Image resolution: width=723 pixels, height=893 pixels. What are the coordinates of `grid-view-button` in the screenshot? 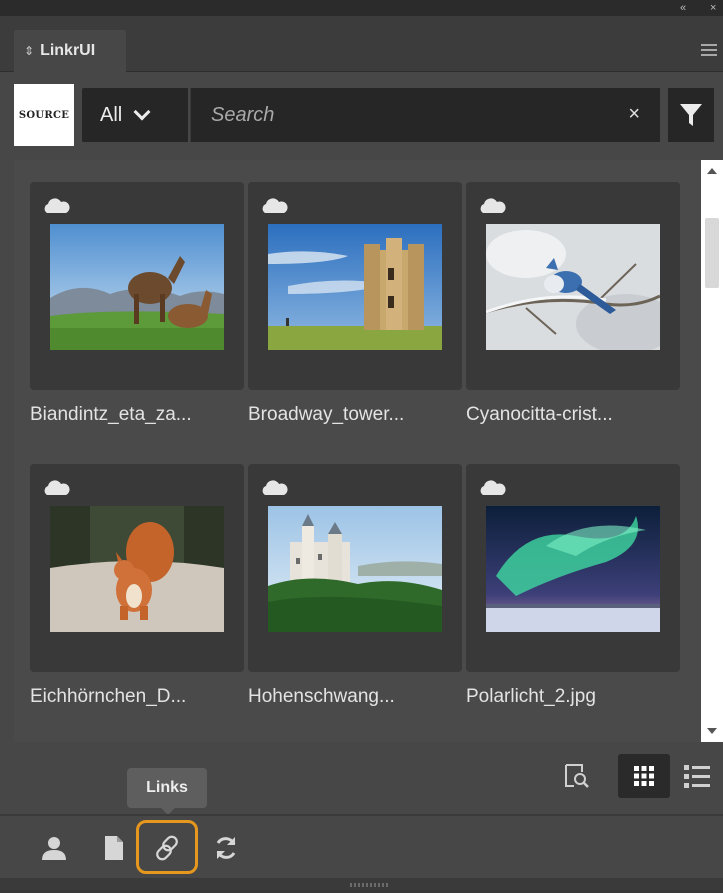 It's located at (644, 776).